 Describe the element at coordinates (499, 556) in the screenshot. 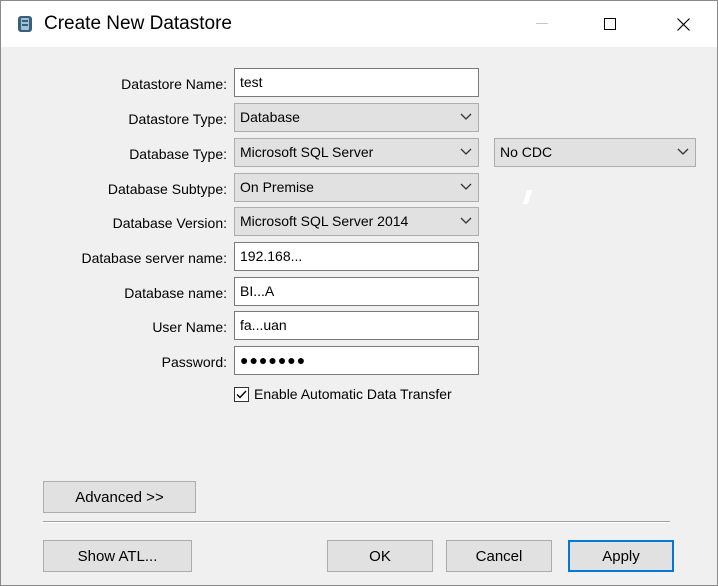

I see `cancel-button: Cancel` at that location.